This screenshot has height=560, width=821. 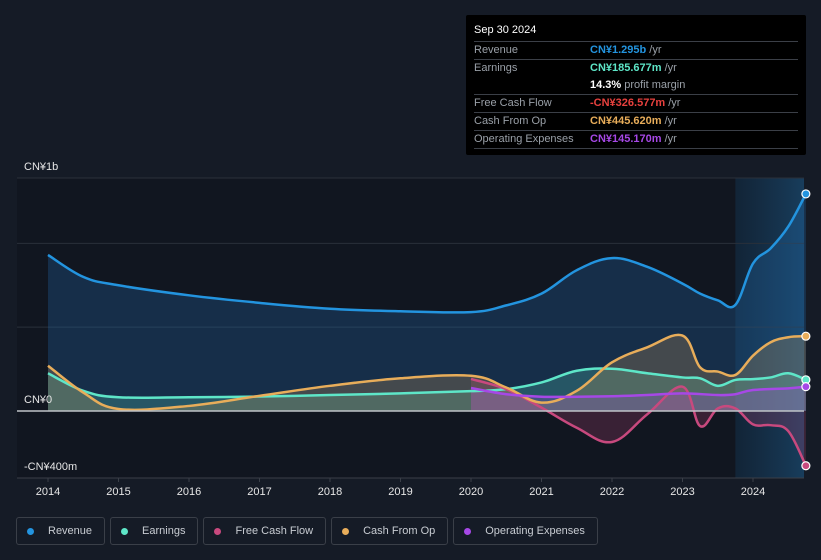 What do you see at coordinates (682, 492) in the screenshot?
I see `x-tick-label: 2023` at bounding box center [682, 492].